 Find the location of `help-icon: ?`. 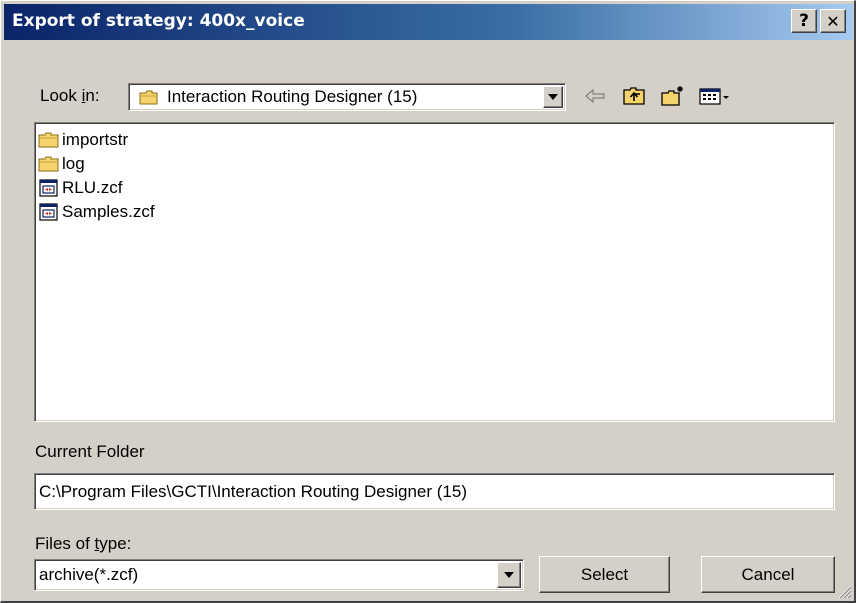

help-icon: ? is located at coordinates (804, 21).